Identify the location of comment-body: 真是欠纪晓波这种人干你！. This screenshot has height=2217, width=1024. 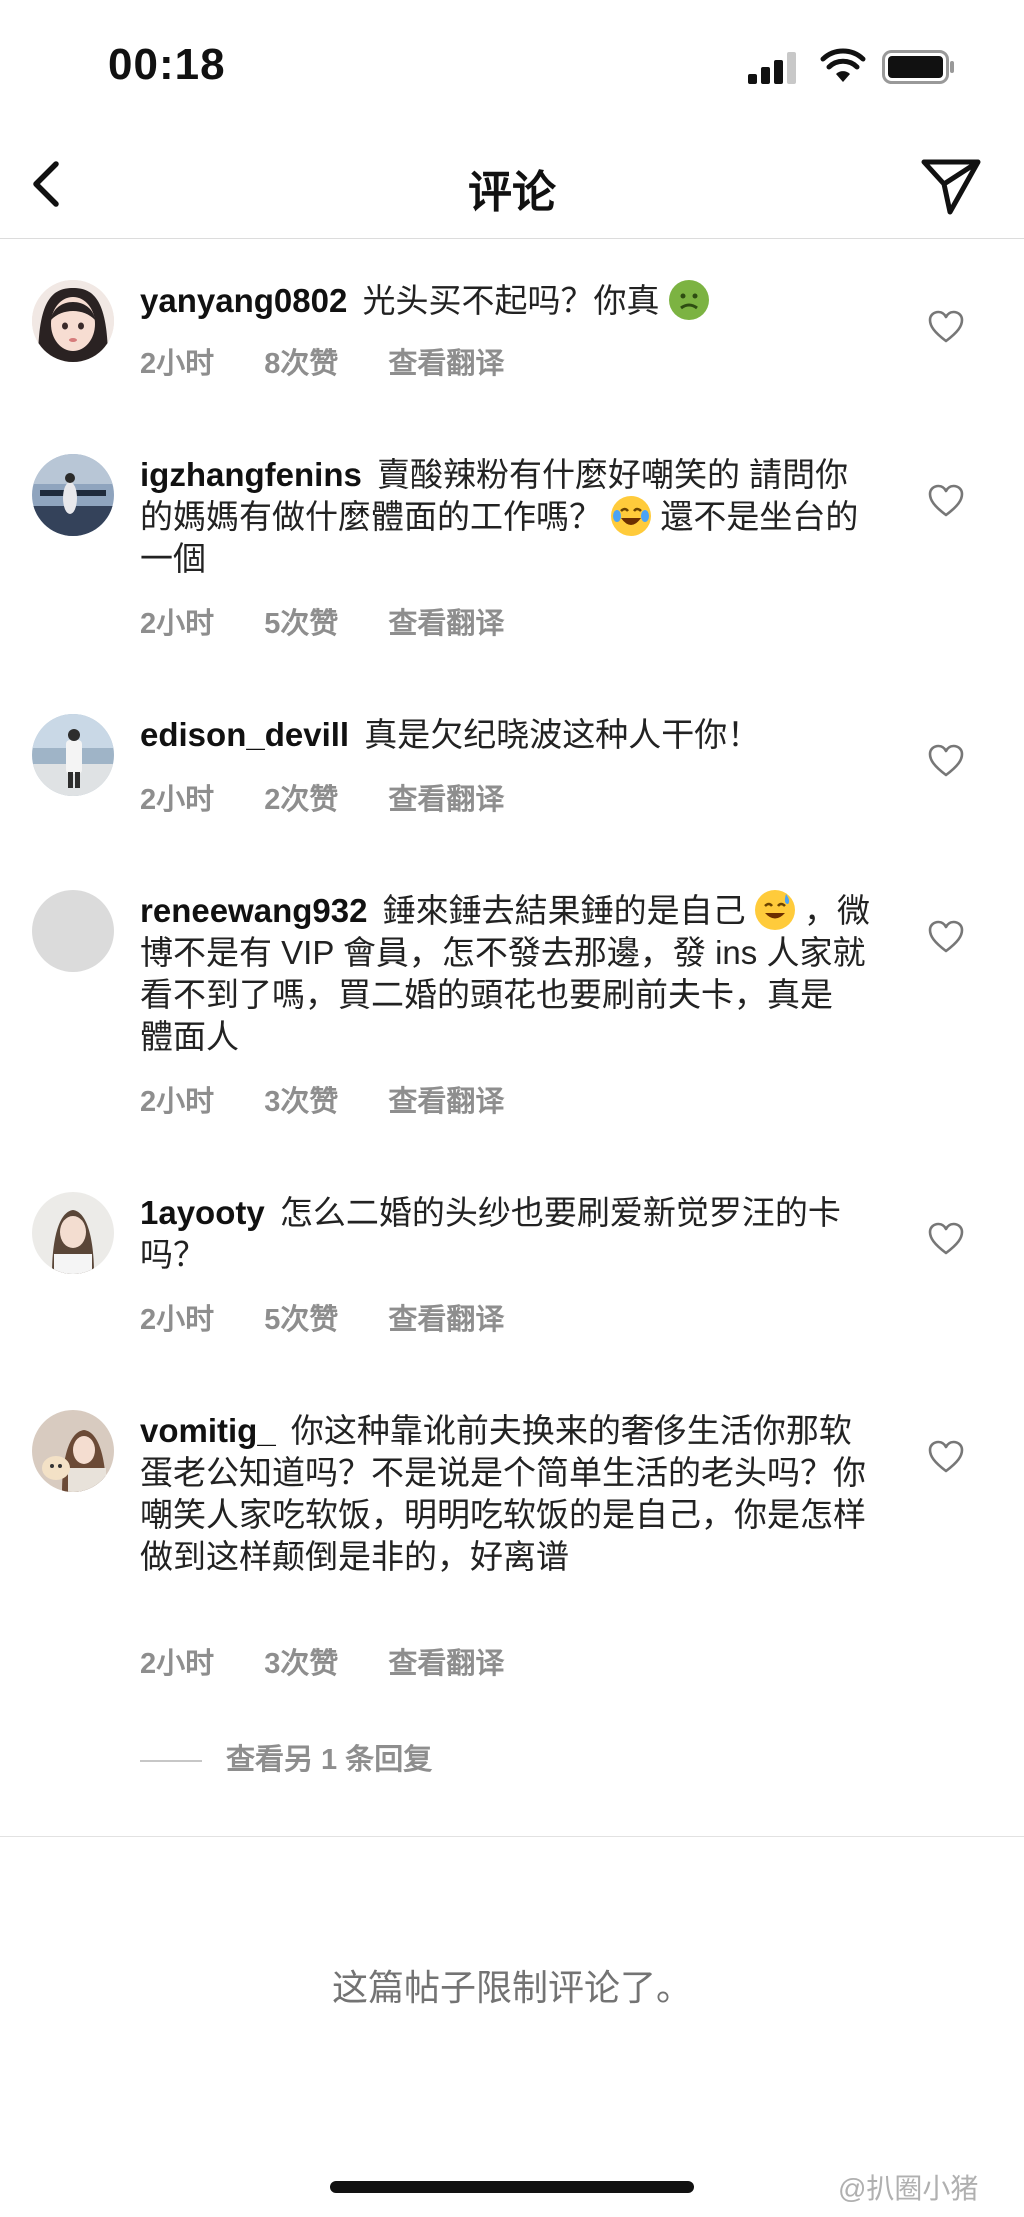
(562, 734).